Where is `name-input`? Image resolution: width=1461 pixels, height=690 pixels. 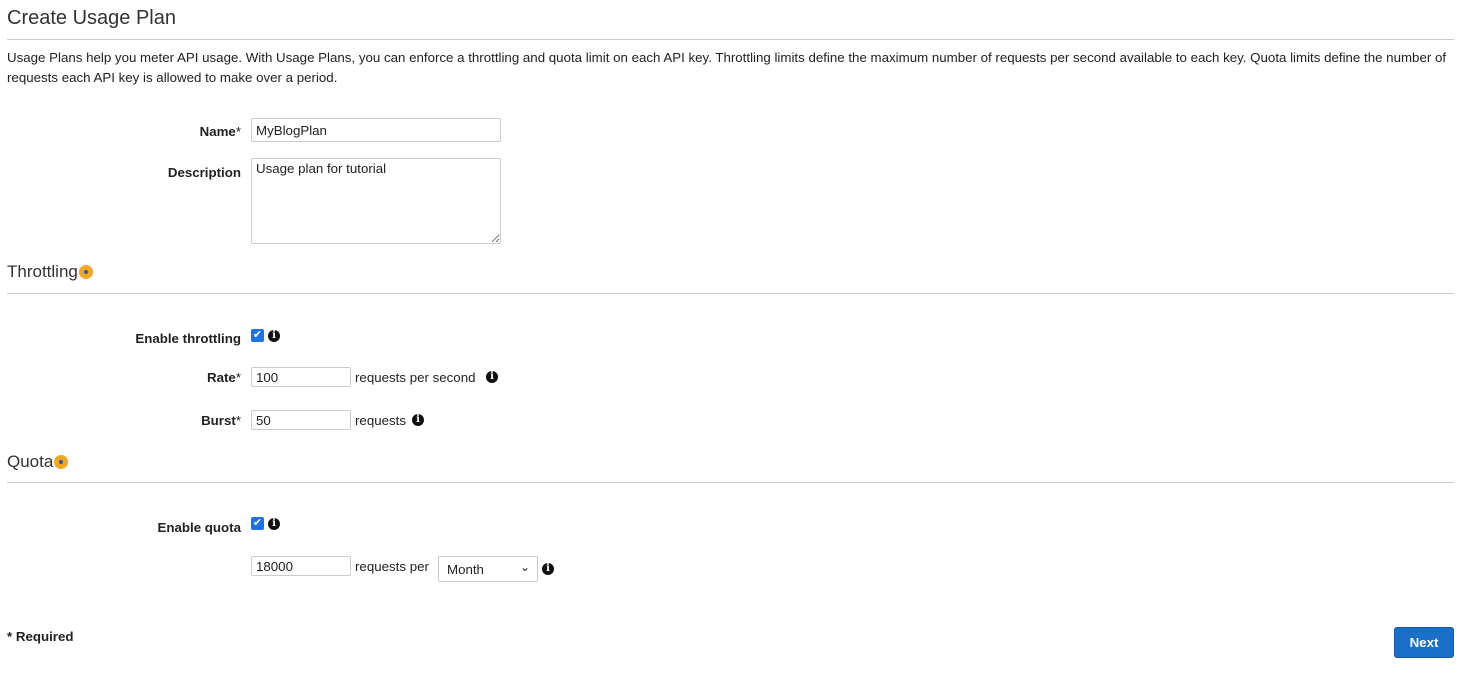
name-input is located at coordinates (376, 130).